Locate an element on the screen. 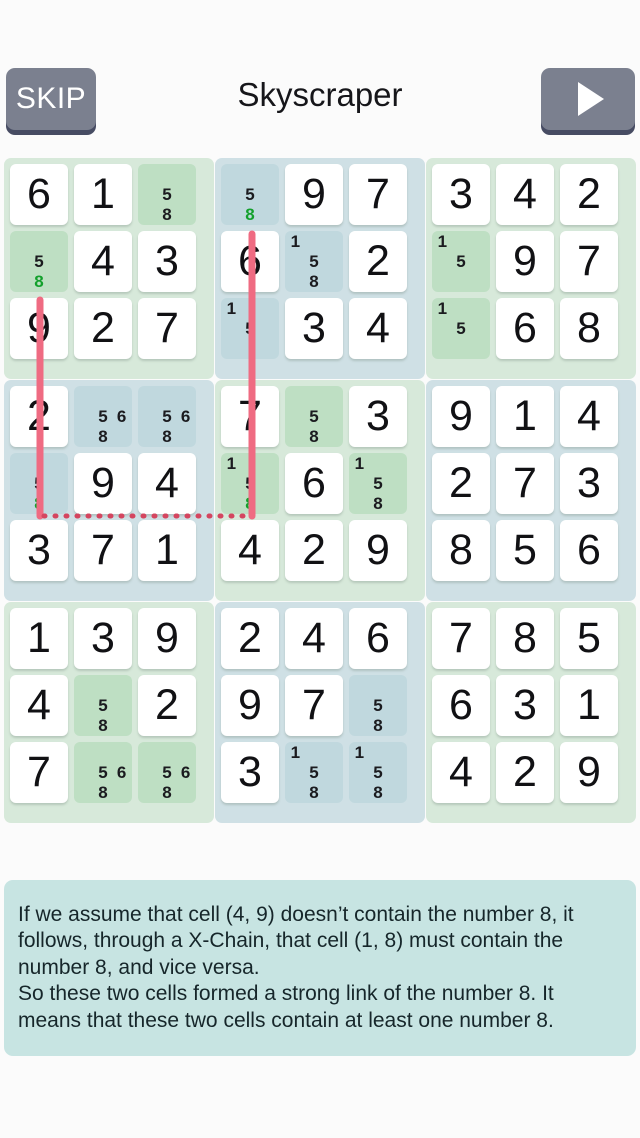 Image resolution: width=640 pixels, height=1138 pixels. sudoku-cell-r5c6: 158 is located at coordinates (378, 483).